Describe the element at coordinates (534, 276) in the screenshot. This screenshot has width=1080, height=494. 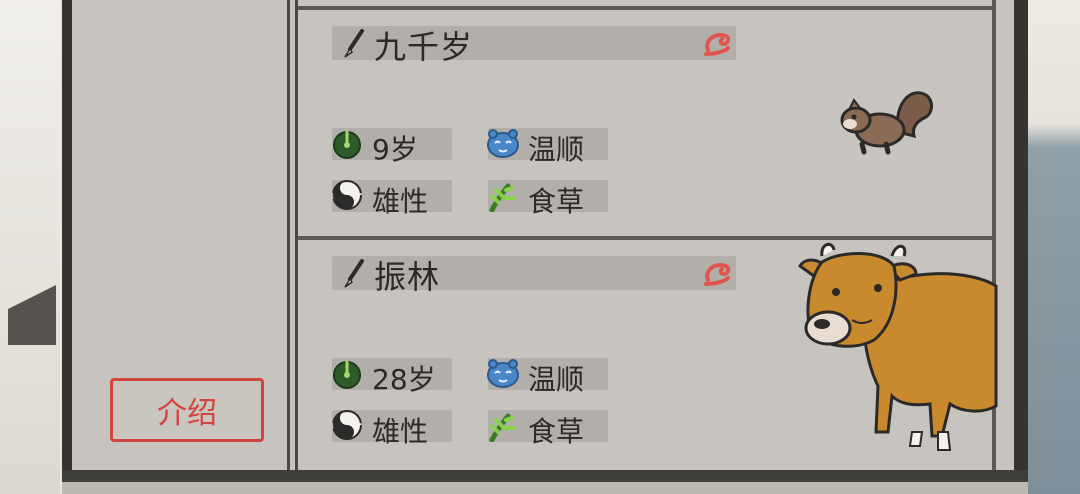
I see `animal-name-bar: 振林` at that location.